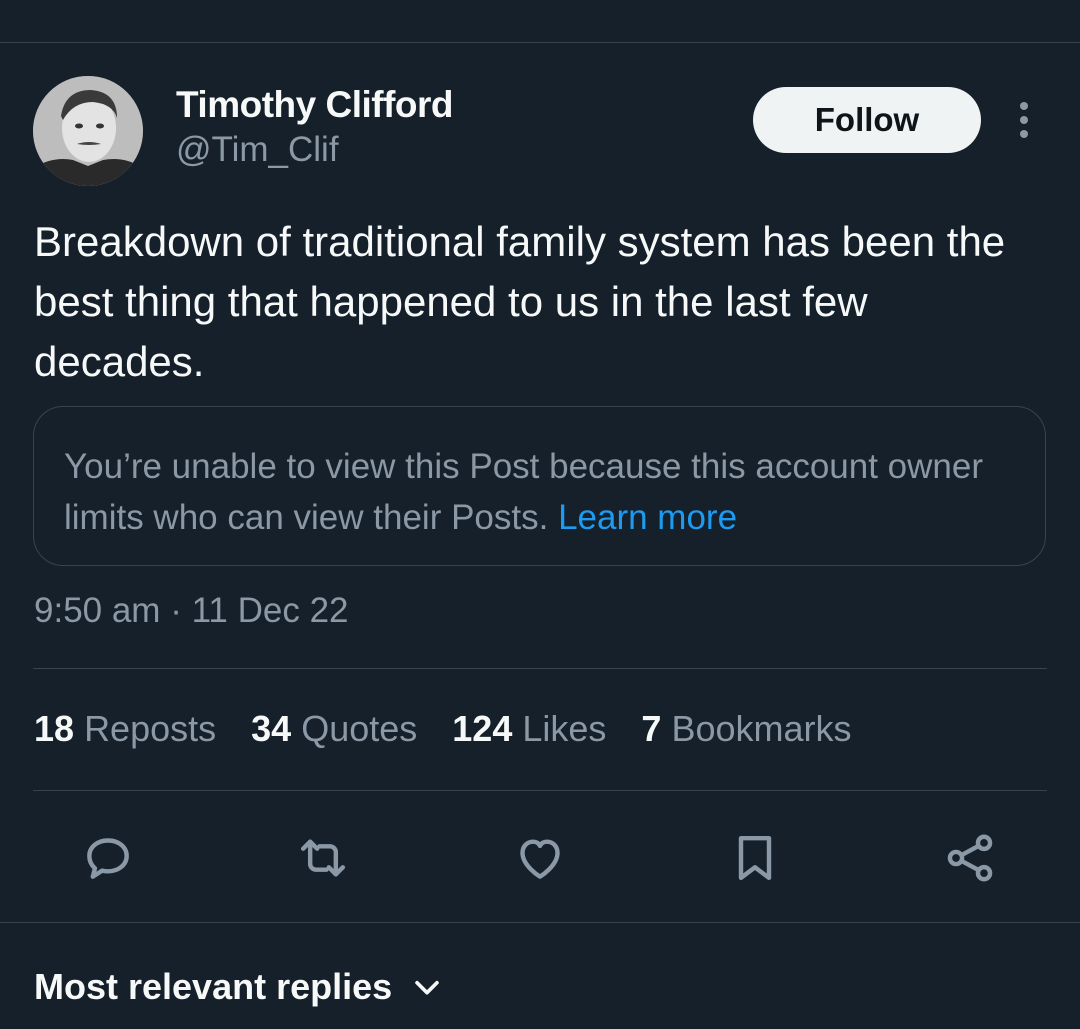  Describe the element at coordinates (359, 728) in the screenshot. I see `stat-label: Quotes` at that location.